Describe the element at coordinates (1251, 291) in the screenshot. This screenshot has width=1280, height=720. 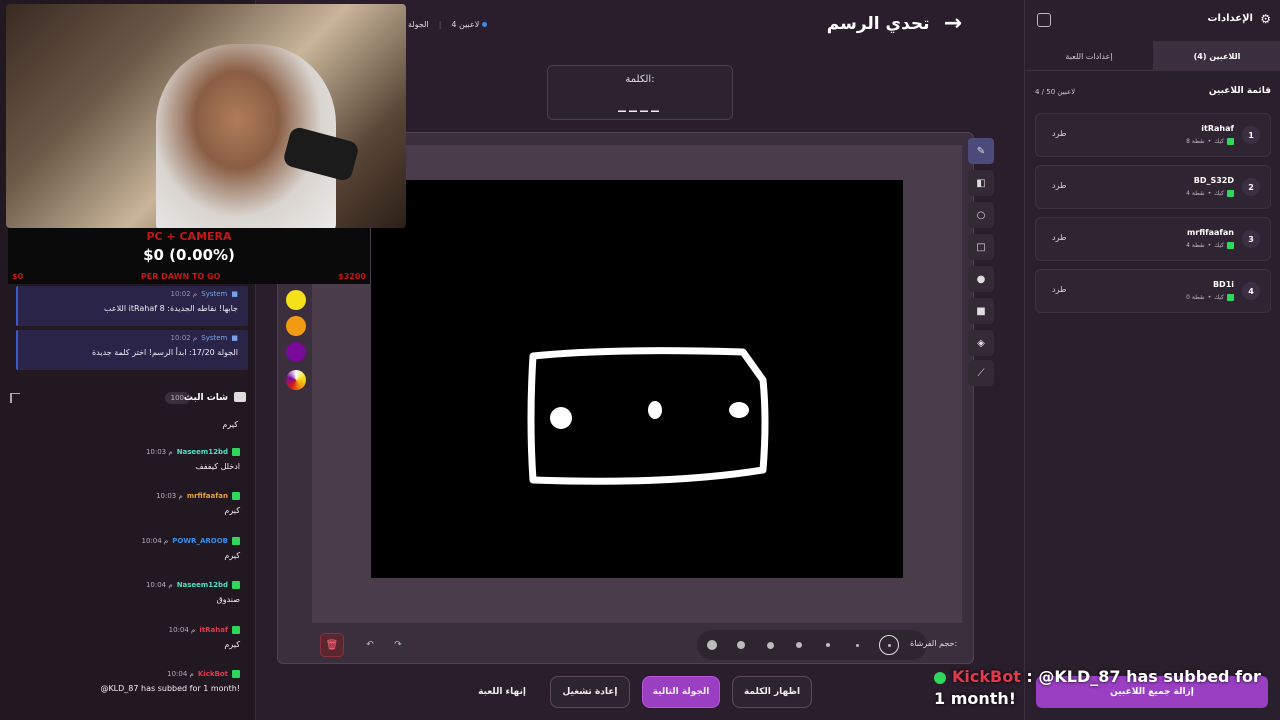
I see `player-rank: 4` at that location.